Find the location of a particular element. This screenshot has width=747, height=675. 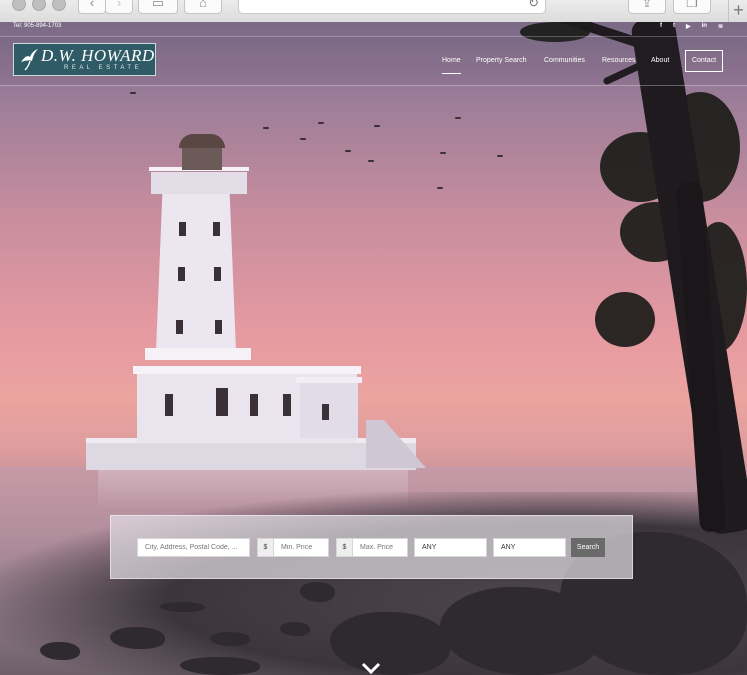

site-logo: D.W. HOWARD REAL ESTATE is located at coordinates (84, 59).